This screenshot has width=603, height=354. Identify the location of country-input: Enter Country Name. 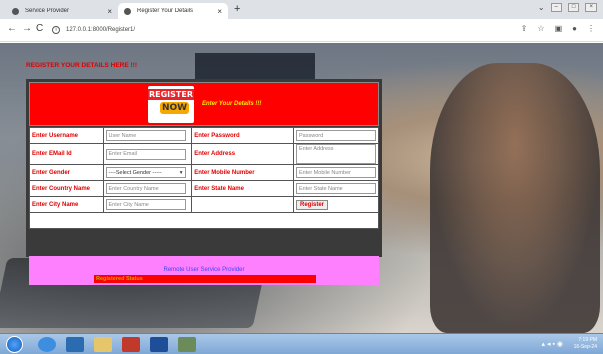
(145, 188).